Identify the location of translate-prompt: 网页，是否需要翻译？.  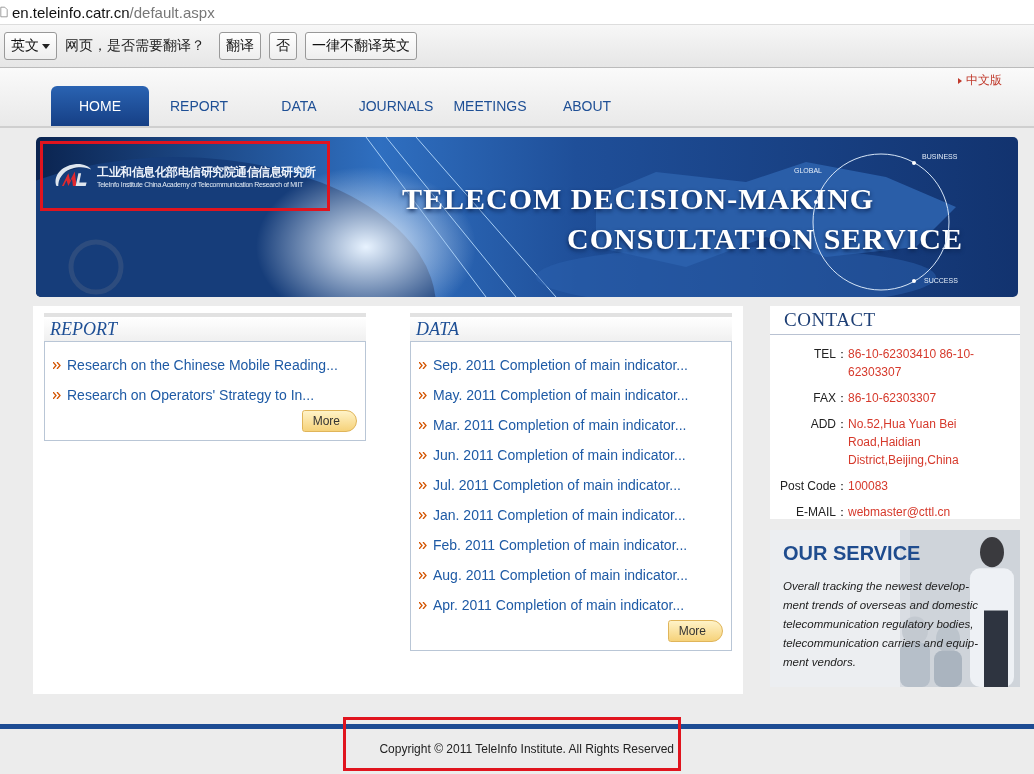
(135, 46).